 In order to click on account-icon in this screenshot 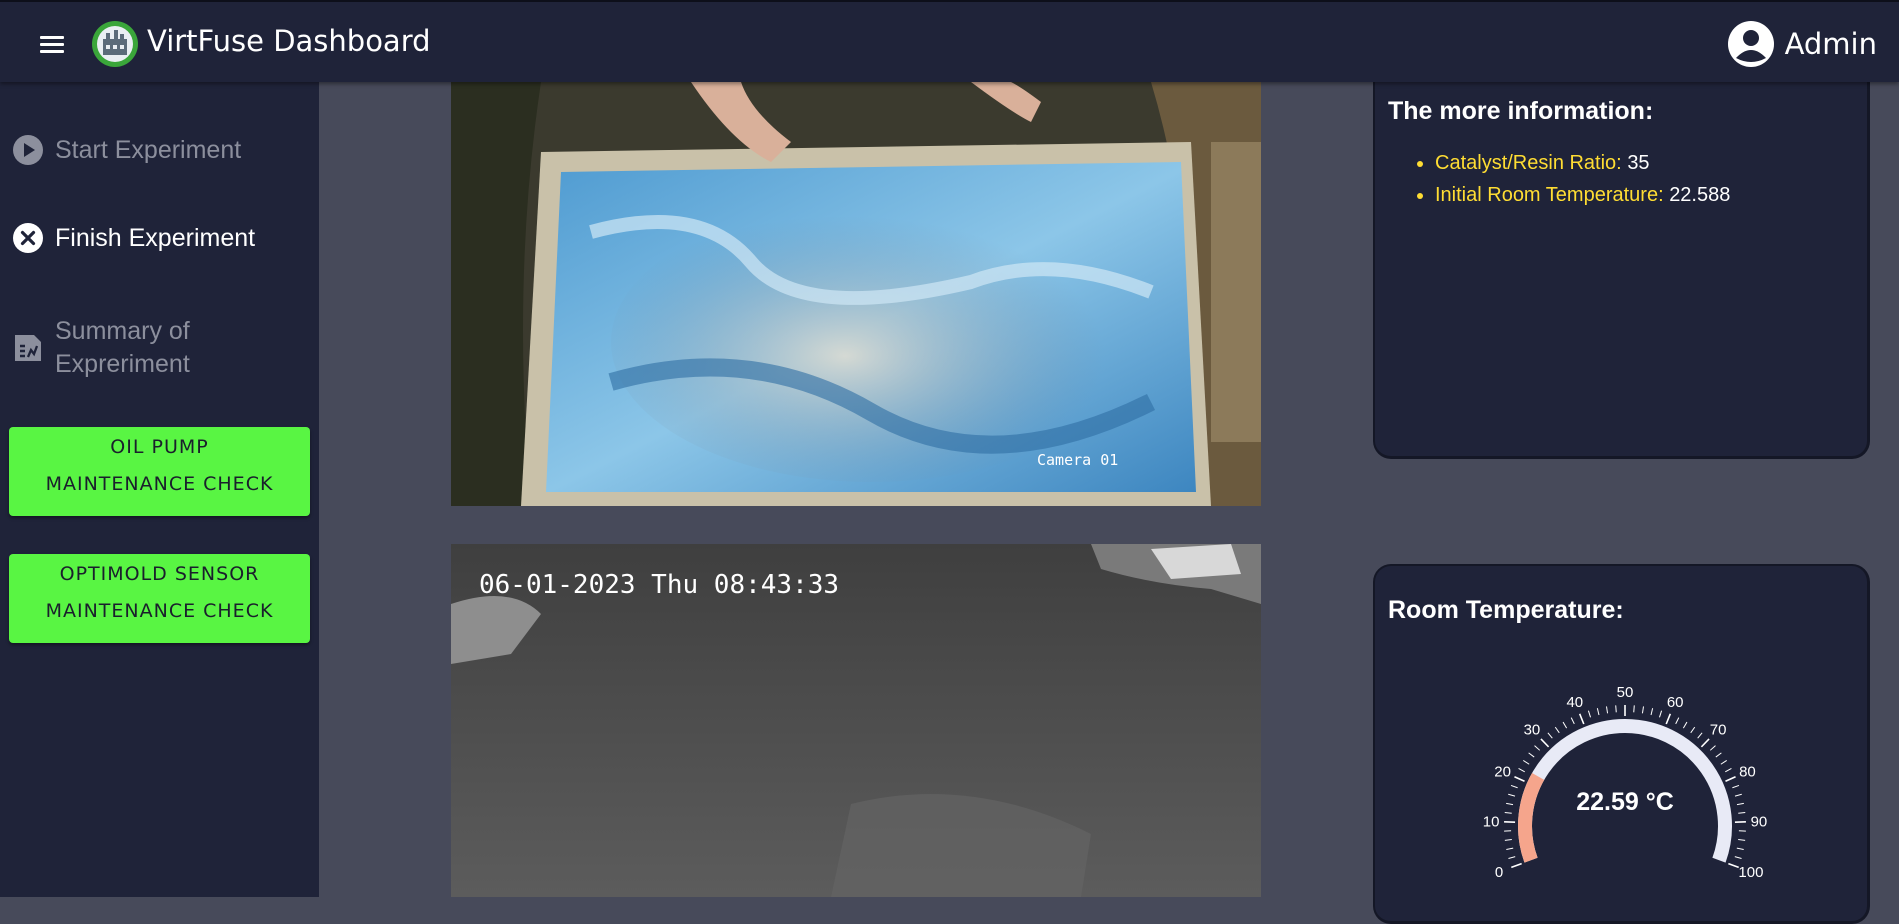, I will do `click(1751, 44)`.